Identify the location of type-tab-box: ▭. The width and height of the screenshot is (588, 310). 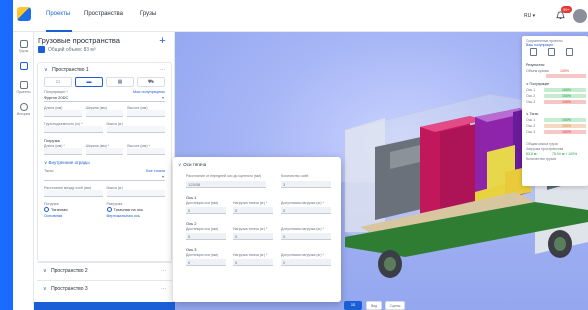
(58, 82).